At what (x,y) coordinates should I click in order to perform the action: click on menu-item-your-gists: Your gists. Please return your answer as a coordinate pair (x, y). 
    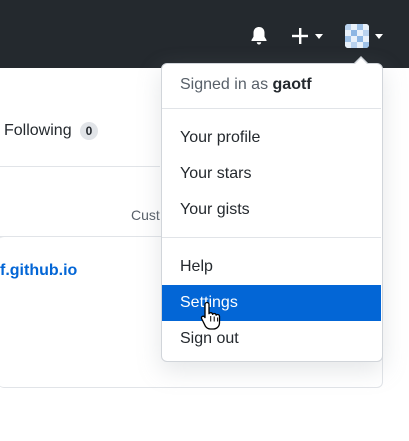
    Looking at the image, I should click on (271, 210).